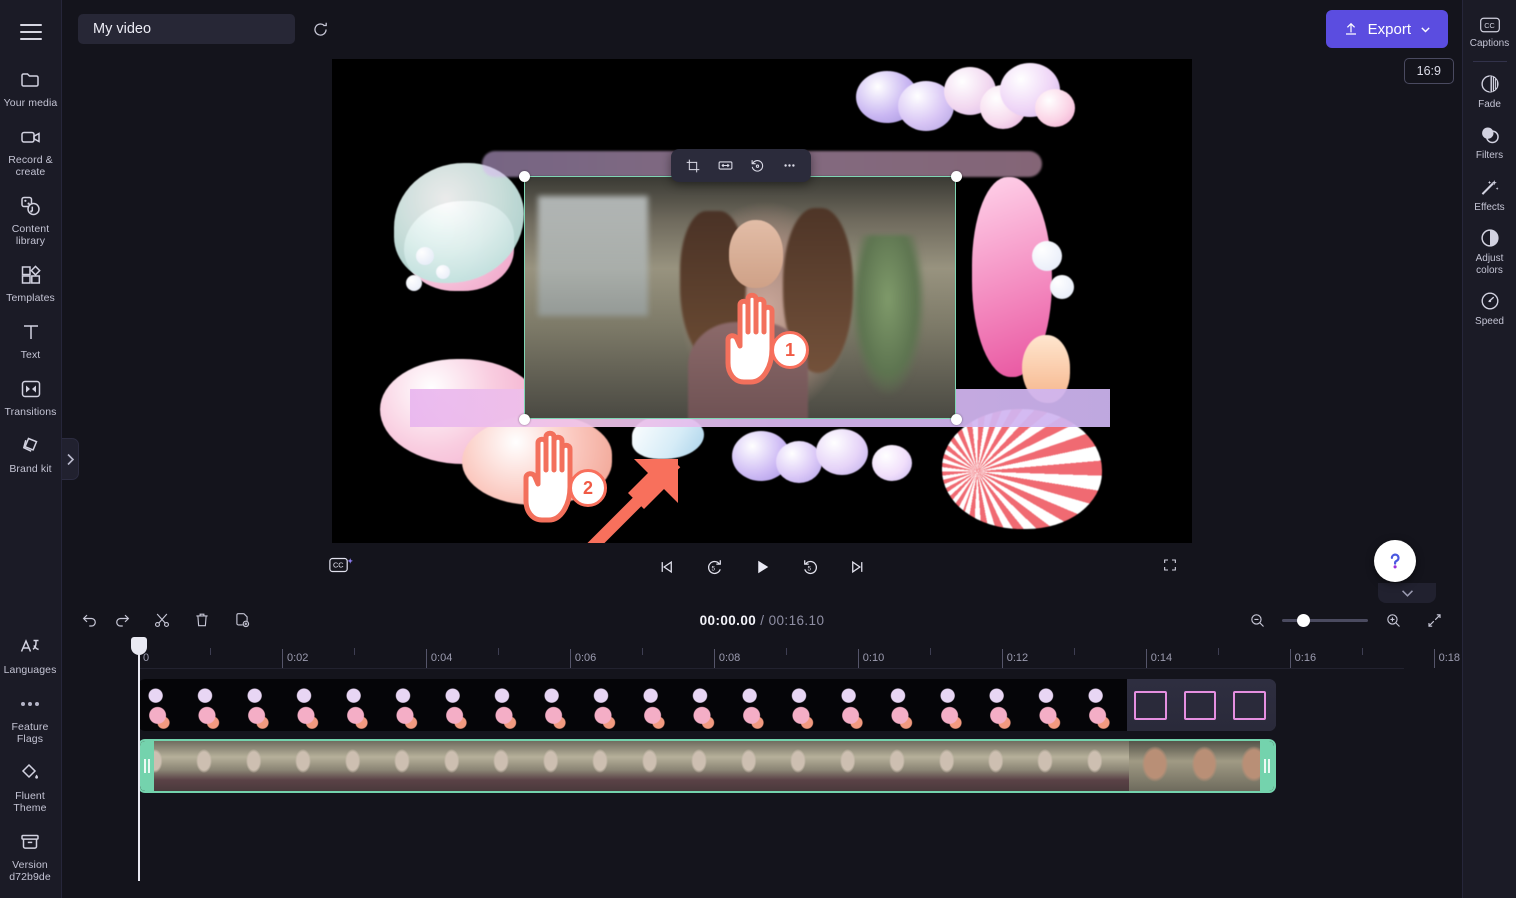 This screenshot has height=898, width=1516. Describe the element at coordinates (441, 658) in the screenshot. I see `ruler-label: 0:04` at that location.